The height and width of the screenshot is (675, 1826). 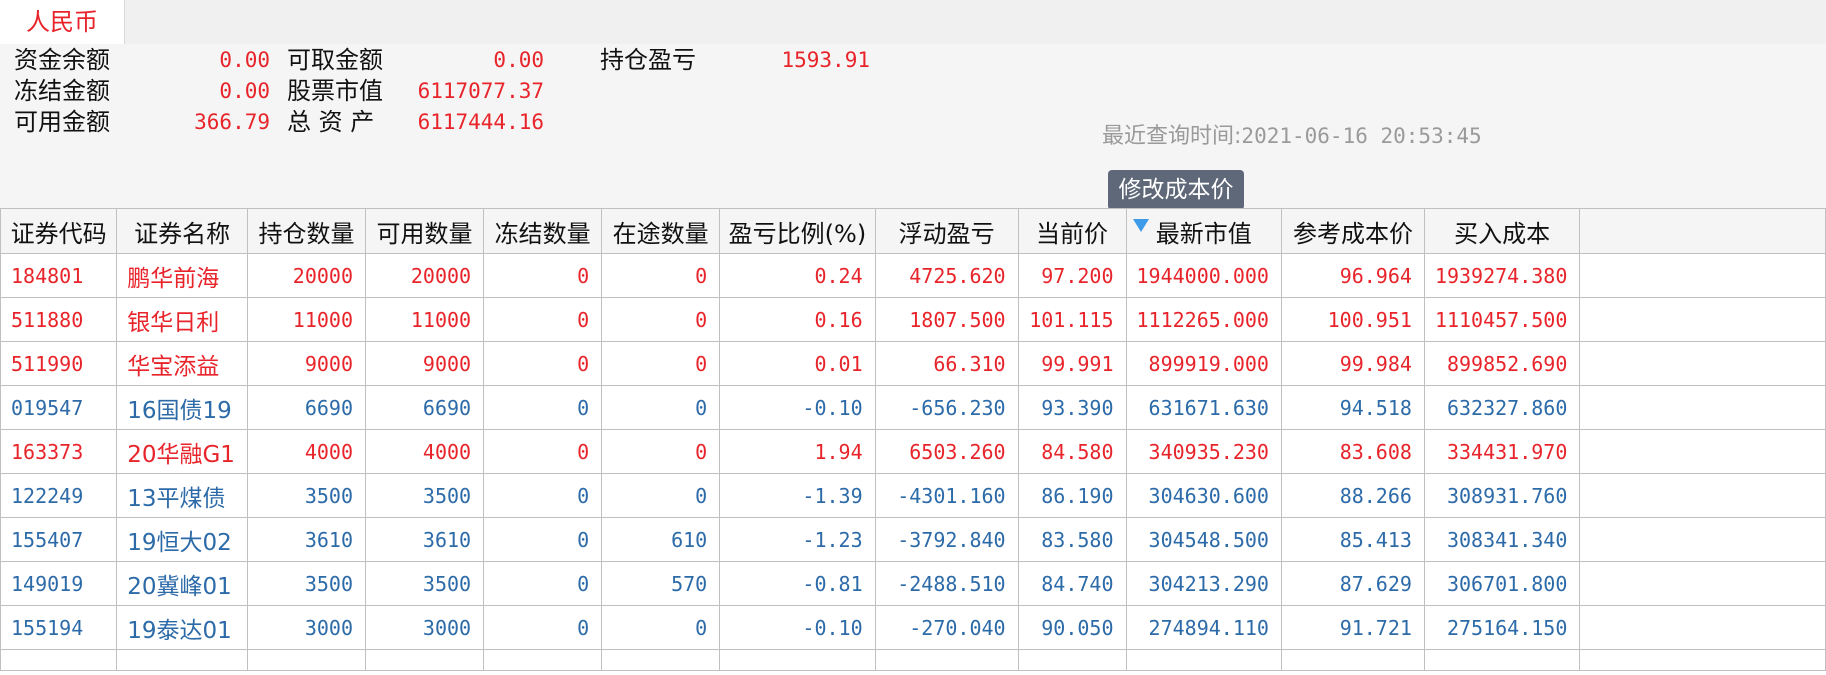 What do you see at coordinates (59, 231) in the screenshot?
I see `column-header-code: 证券代码` at bounding box center [59, 231].